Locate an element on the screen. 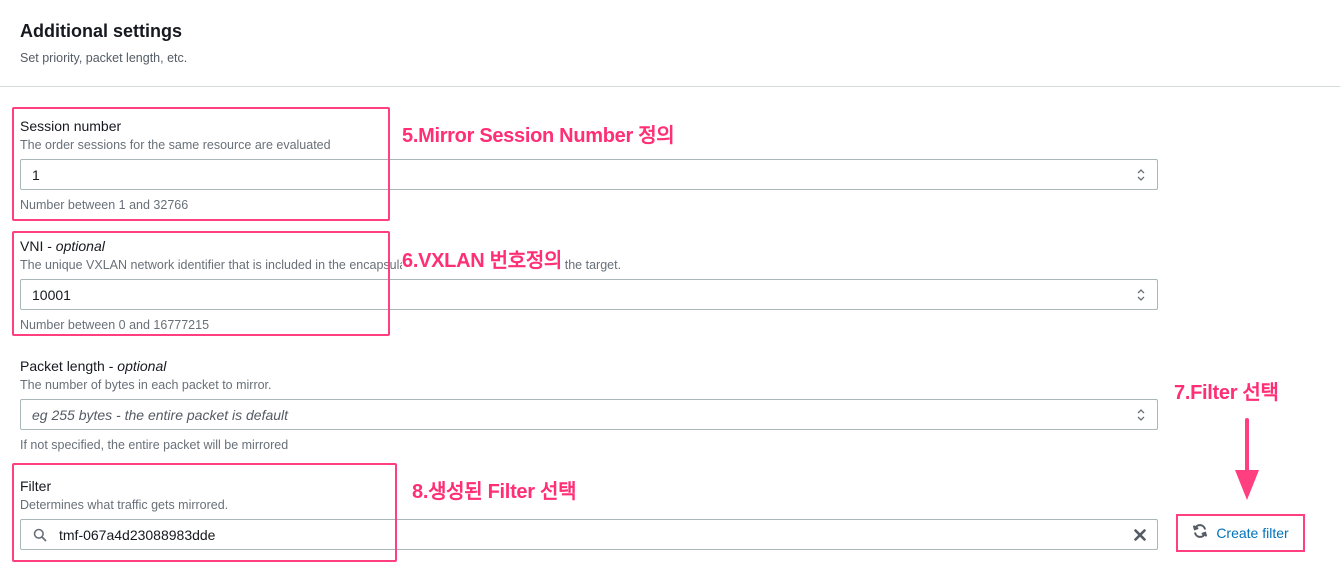 The image size is (1340, 577). highlight-box-filter is located at coordinates (204, 512).